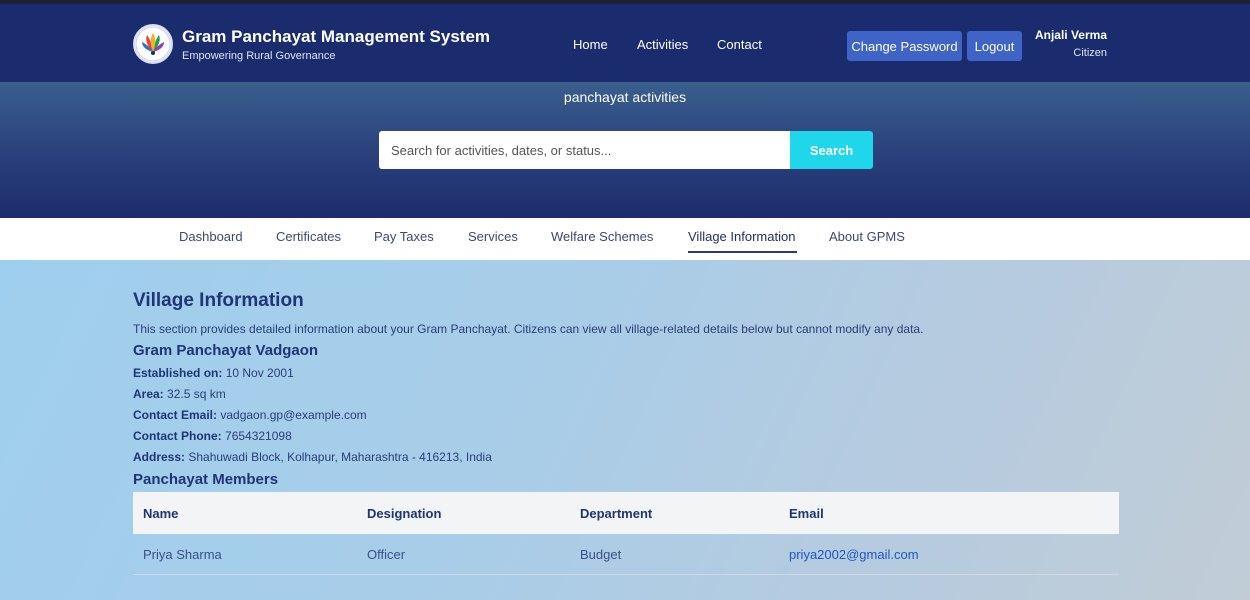 The height and width of the screenshot is (600, 1250). I want to click on nav-home-link: Home, so click(590, 44).